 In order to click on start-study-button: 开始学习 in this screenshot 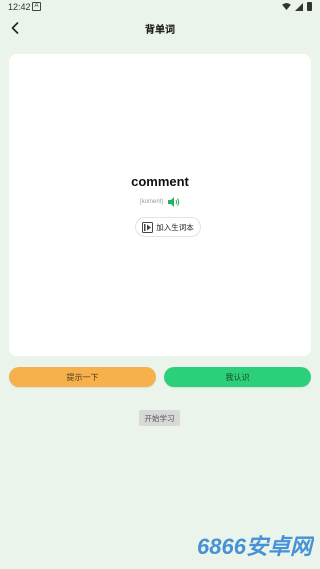, I will do `click(159, 418)`.